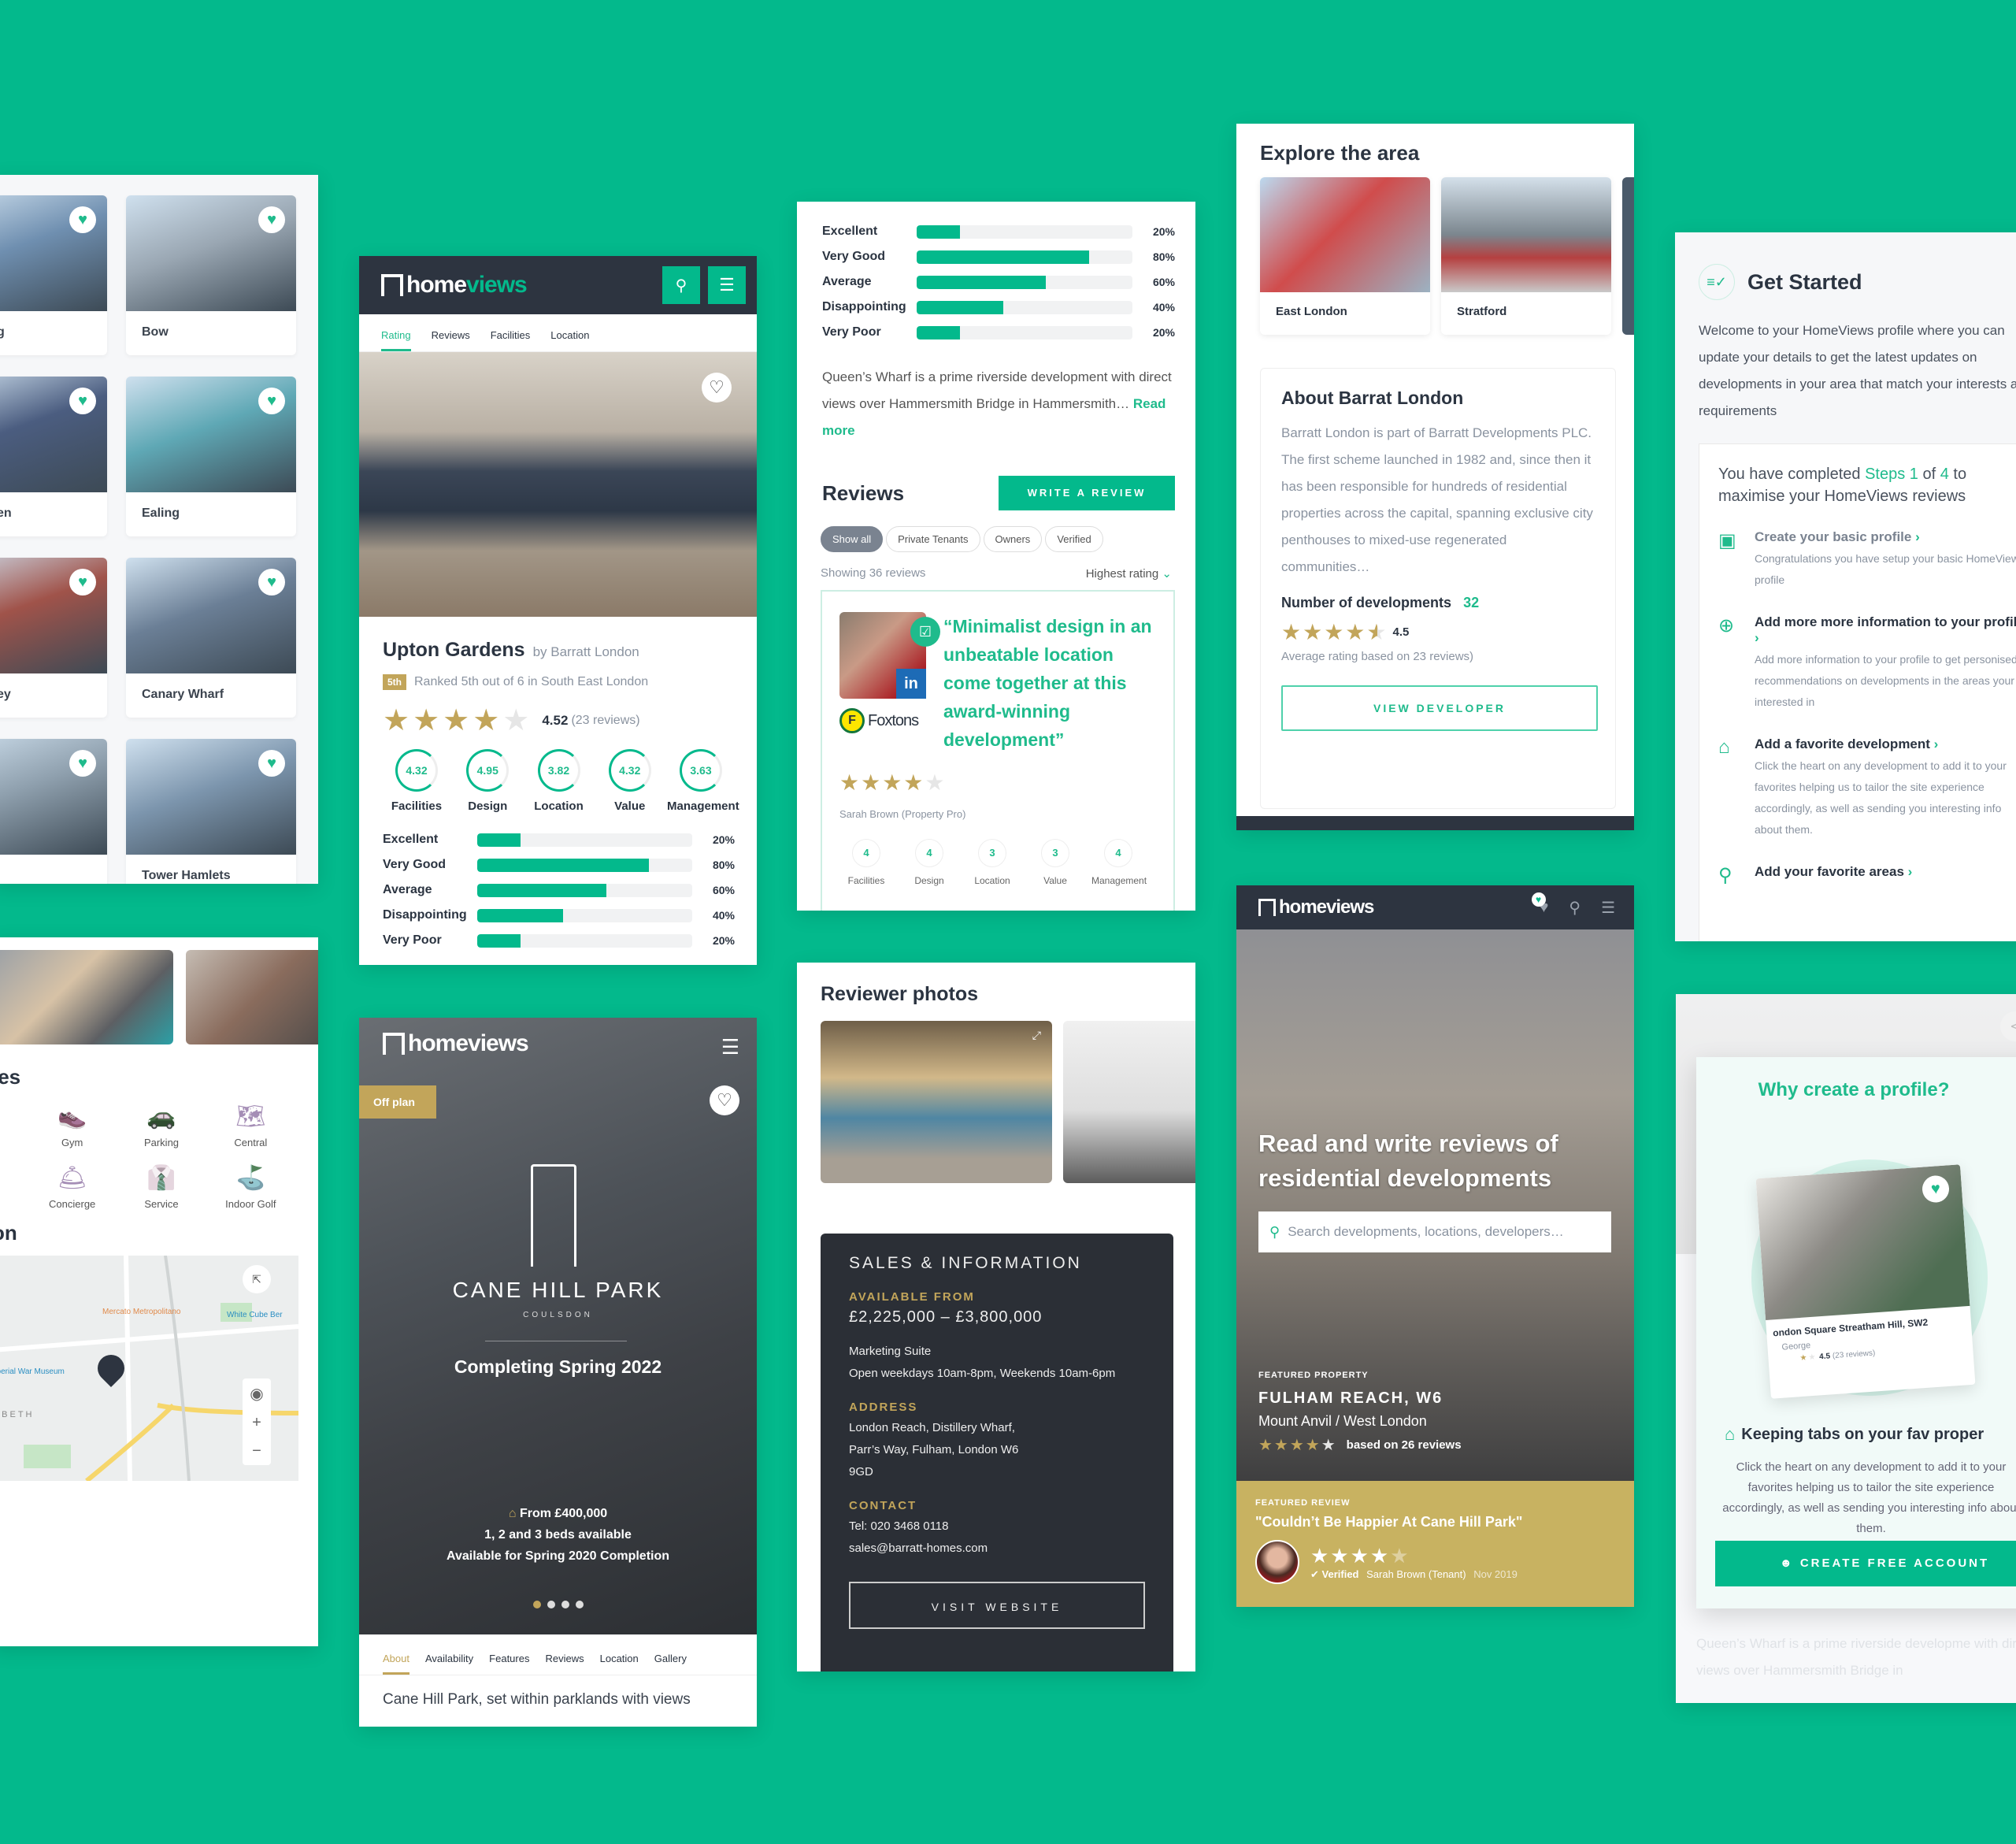 The width and height of the screenshot is (2016, 1844). I want to click on tab-facilities: Facilities, so click(511, 340).